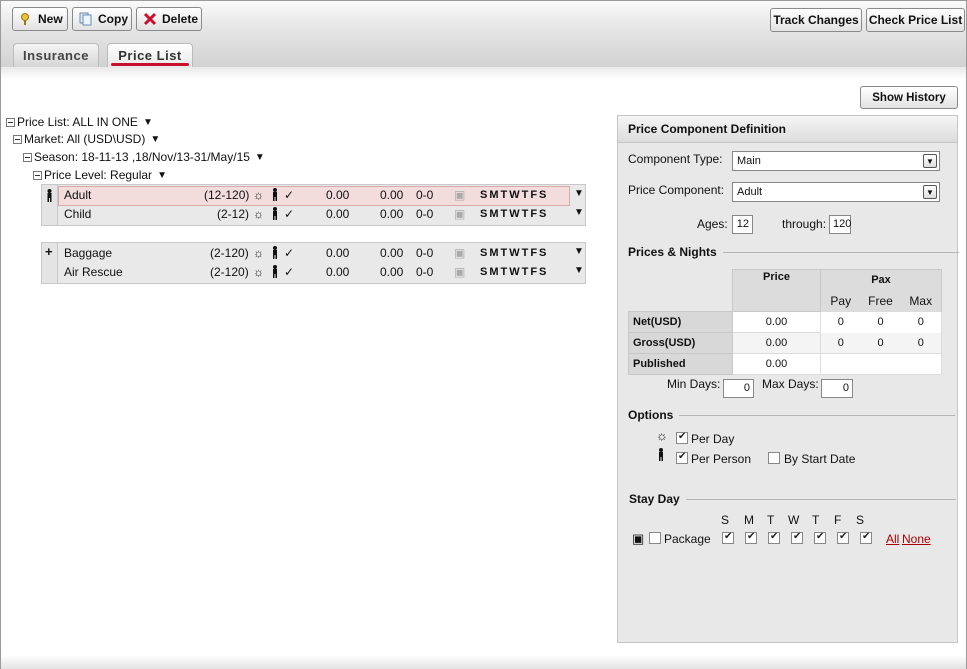 This screenshot has width=967, height=669. Describe the element at coordinates (774, 537) in the screenshot. I see `day-checkbox-tue` at that location.